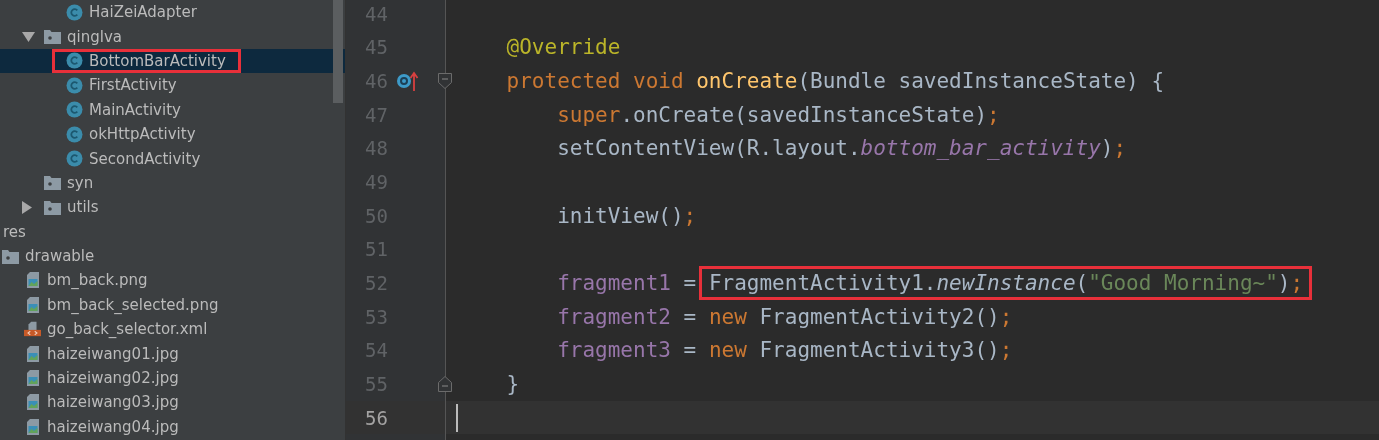  What do you see at coordinates (376, 417) in the screenshot?
I see `line-number: 56` at bounding box center [376, 417].